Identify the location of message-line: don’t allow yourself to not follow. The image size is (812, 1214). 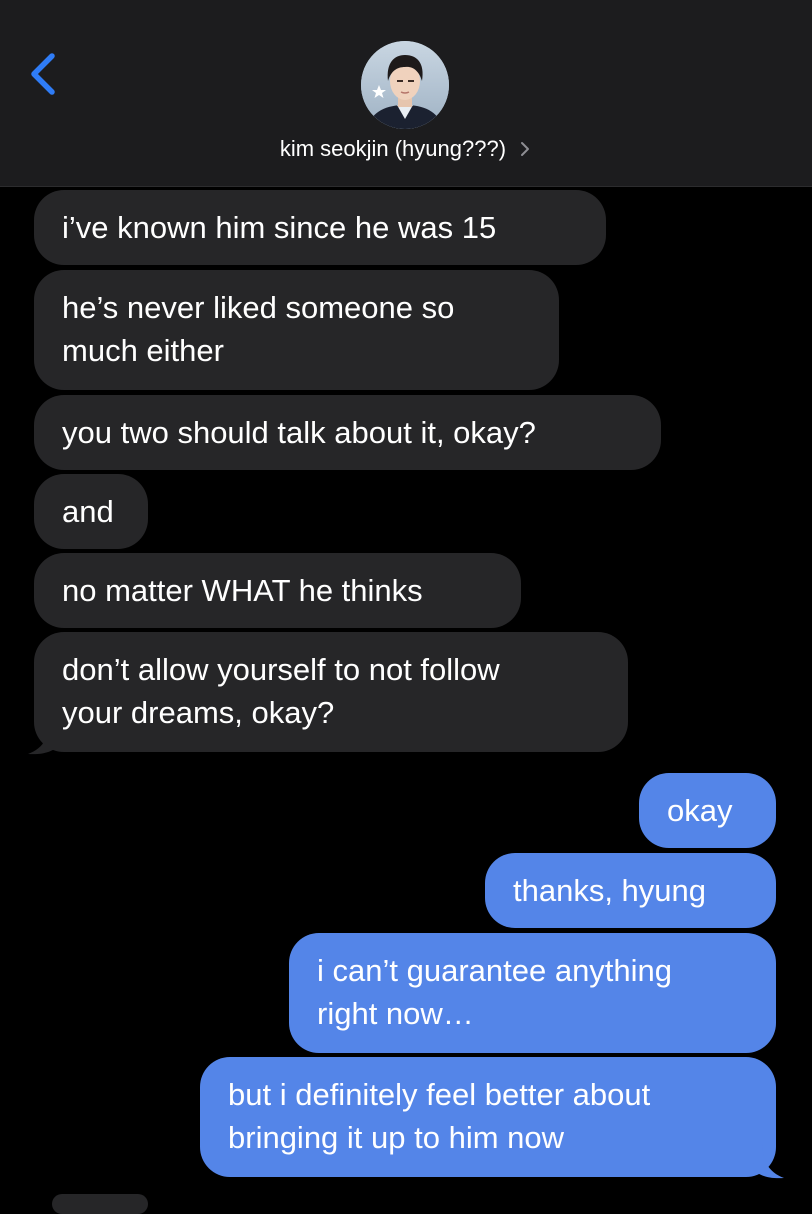
(281, 669).